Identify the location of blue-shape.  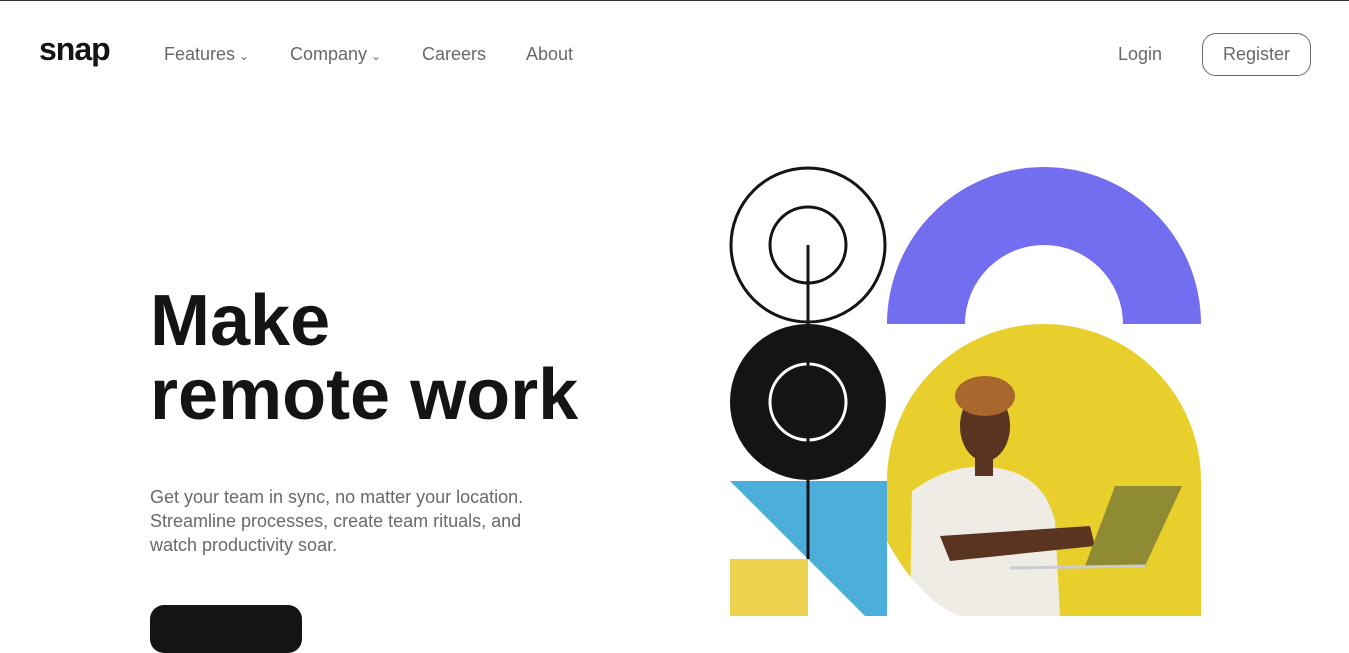
(847, 548).